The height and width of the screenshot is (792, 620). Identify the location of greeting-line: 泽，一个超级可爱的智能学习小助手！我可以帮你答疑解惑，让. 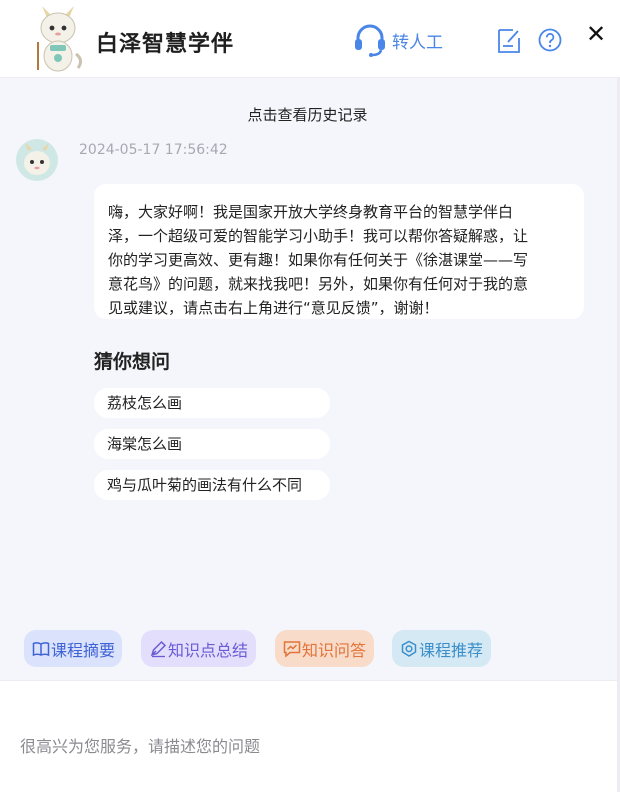
(318, 236).